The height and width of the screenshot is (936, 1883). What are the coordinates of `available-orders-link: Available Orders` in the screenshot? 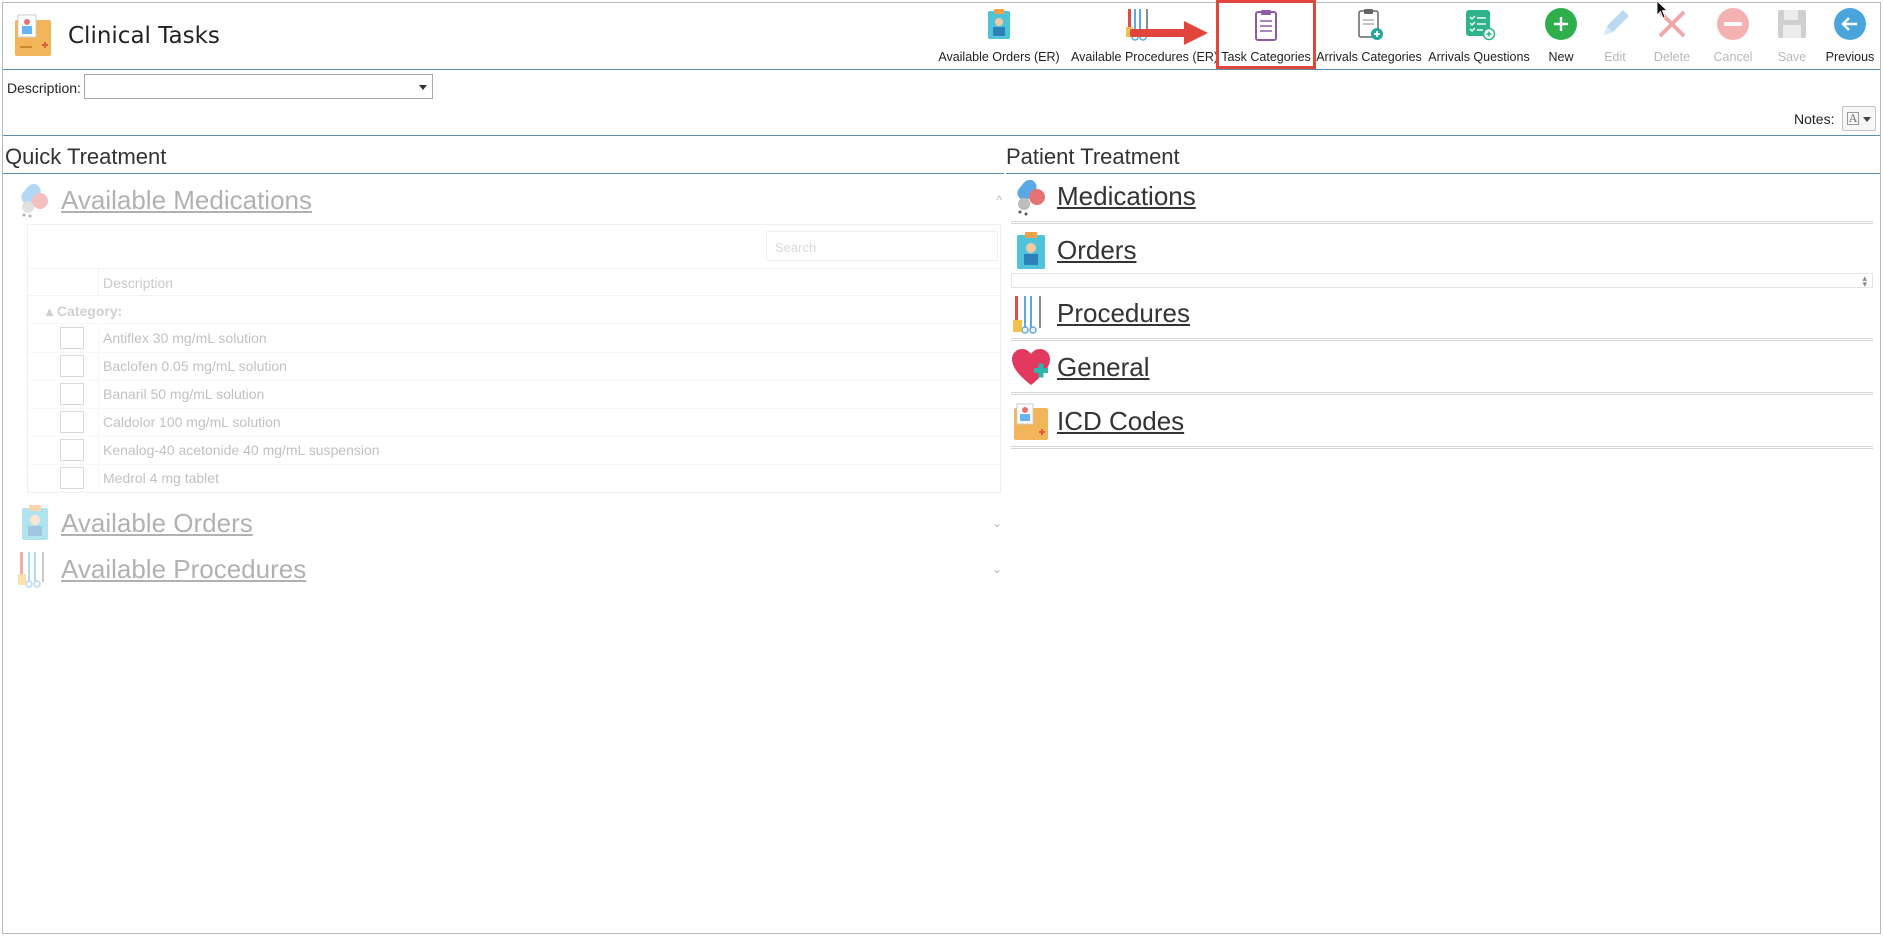 It's located at (157, 523).